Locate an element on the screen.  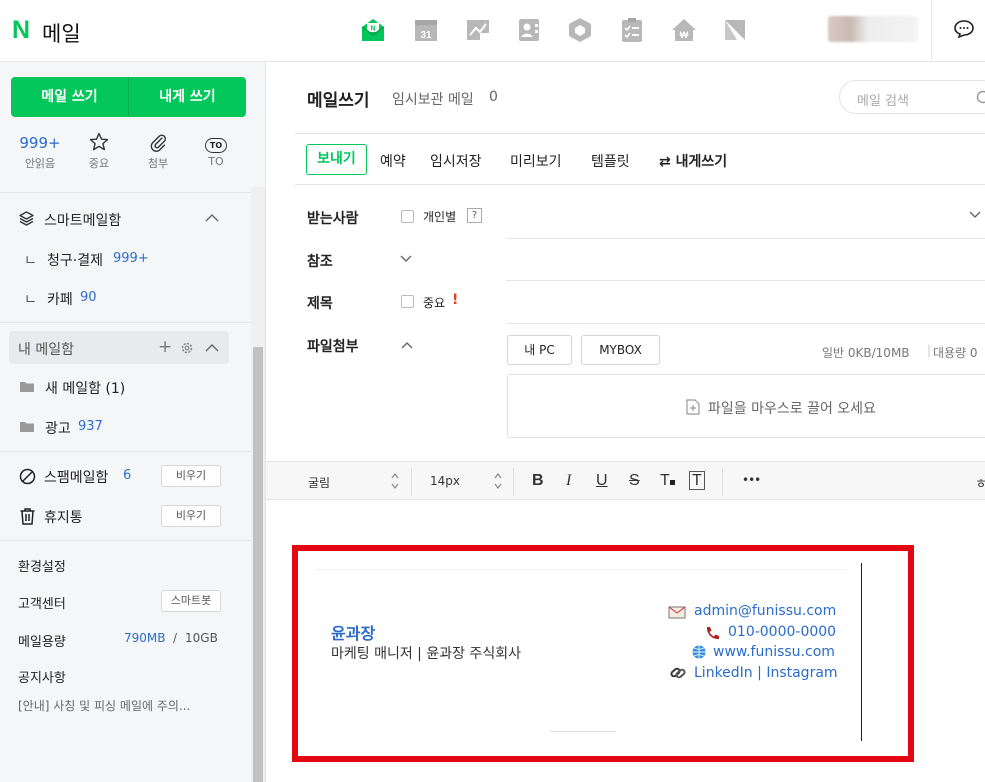
search-icon is located at coordinates (980, 98).